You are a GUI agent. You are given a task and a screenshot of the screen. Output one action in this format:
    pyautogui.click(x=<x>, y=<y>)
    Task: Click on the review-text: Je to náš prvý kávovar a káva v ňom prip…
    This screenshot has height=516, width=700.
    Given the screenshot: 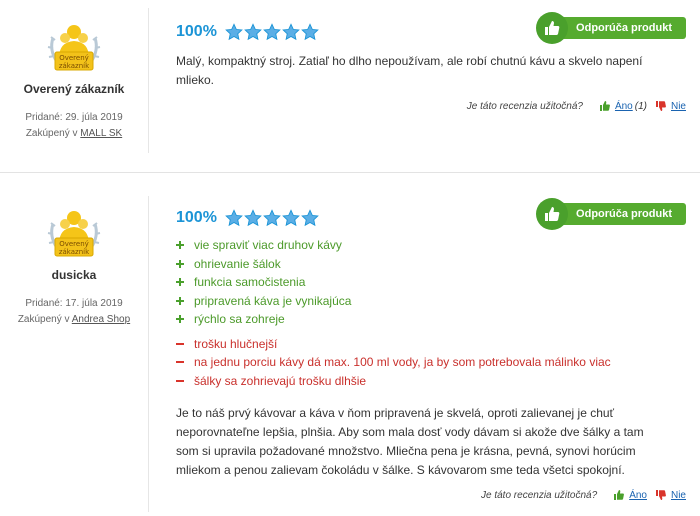 What is the action you would take?
    pyautogui.click(x=410, y=441)
    